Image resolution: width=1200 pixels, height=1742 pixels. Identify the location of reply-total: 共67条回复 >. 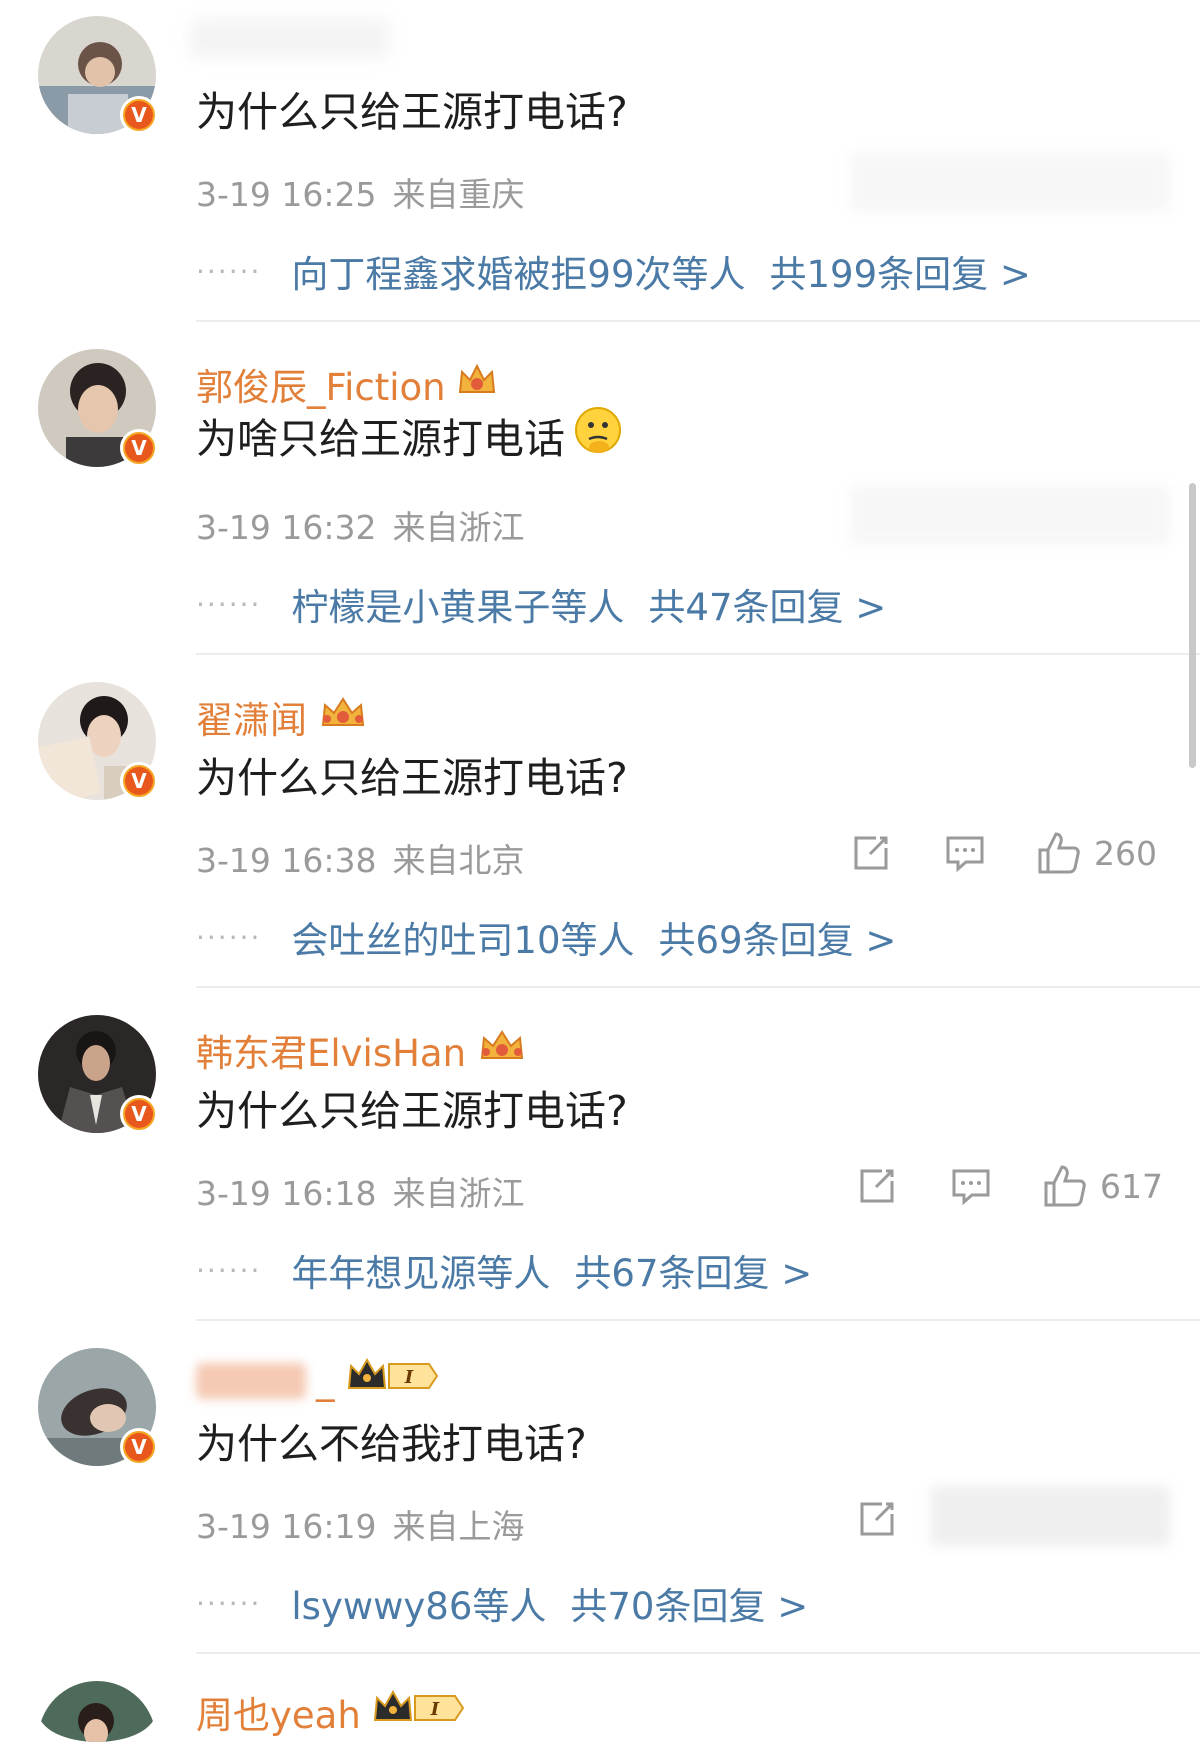
(693, 1273).